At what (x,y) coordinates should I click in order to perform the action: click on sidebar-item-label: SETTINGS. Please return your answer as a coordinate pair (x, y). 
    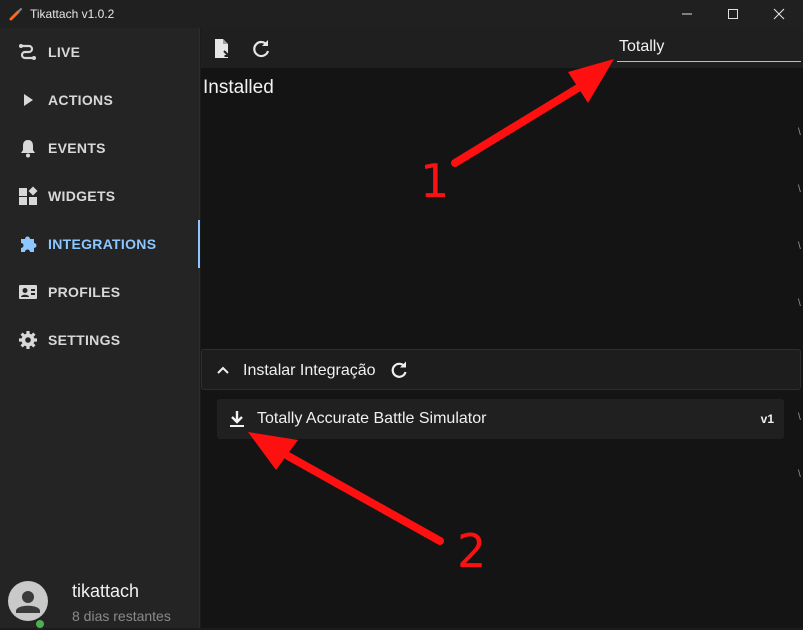
    Looking at the image, I should click on (84, 340).